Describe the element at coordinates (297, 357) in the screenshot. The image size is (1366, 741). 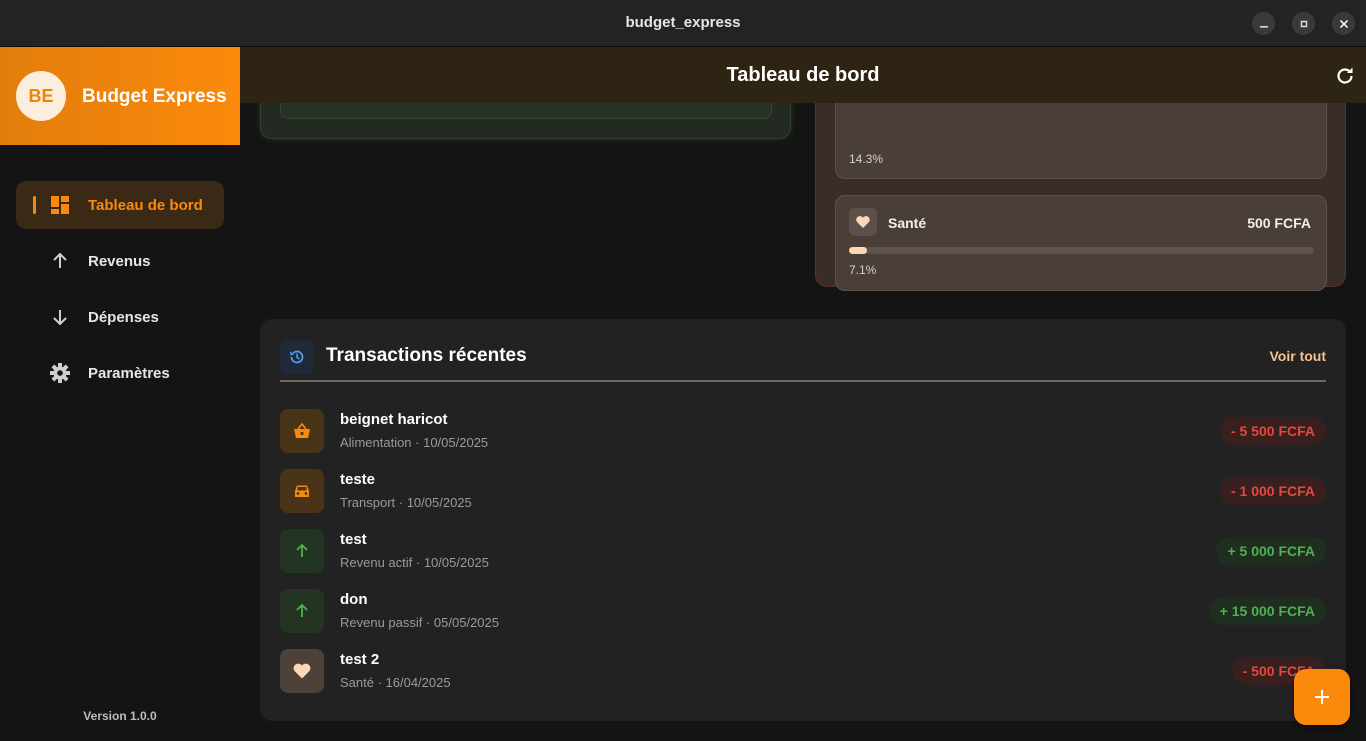
I see `history-icon` at that location.